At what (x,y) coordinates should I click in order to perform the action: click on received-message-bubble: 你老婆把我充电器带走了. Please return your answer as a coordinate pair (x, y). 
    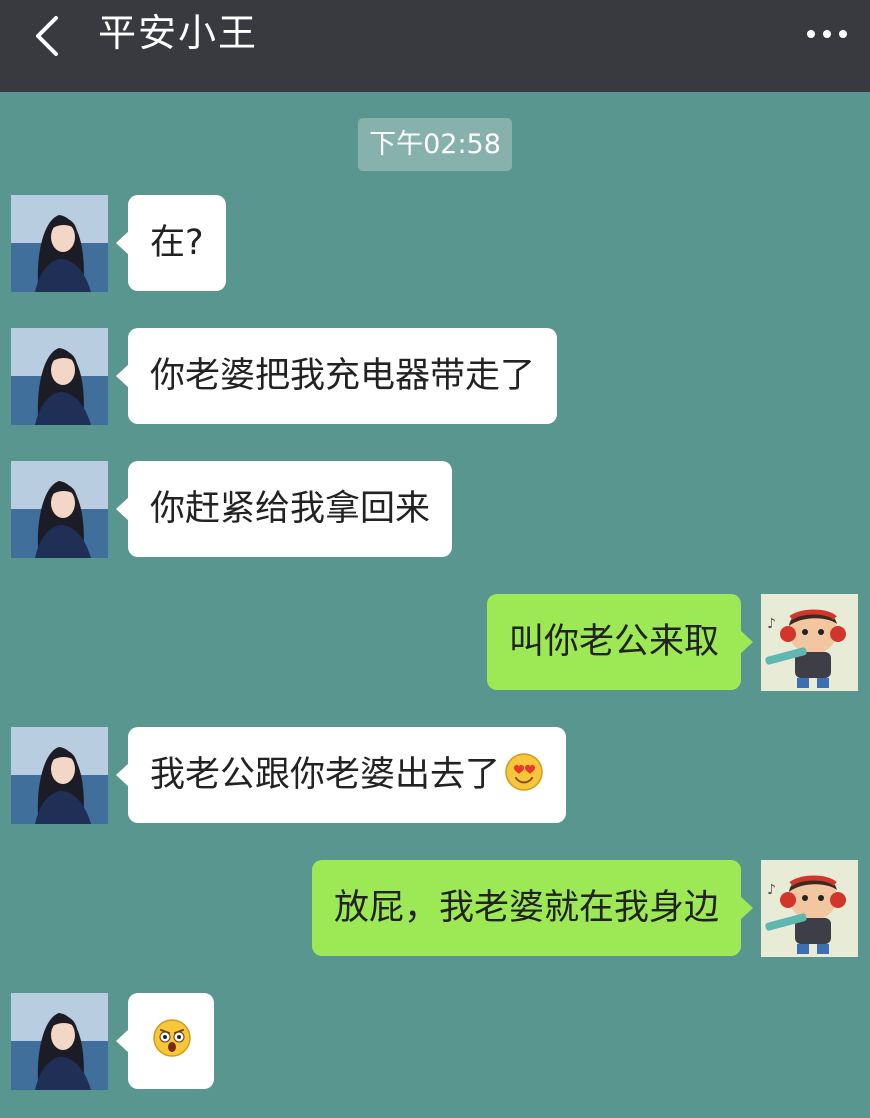
    Looking at the image, I should click on (336, 376).